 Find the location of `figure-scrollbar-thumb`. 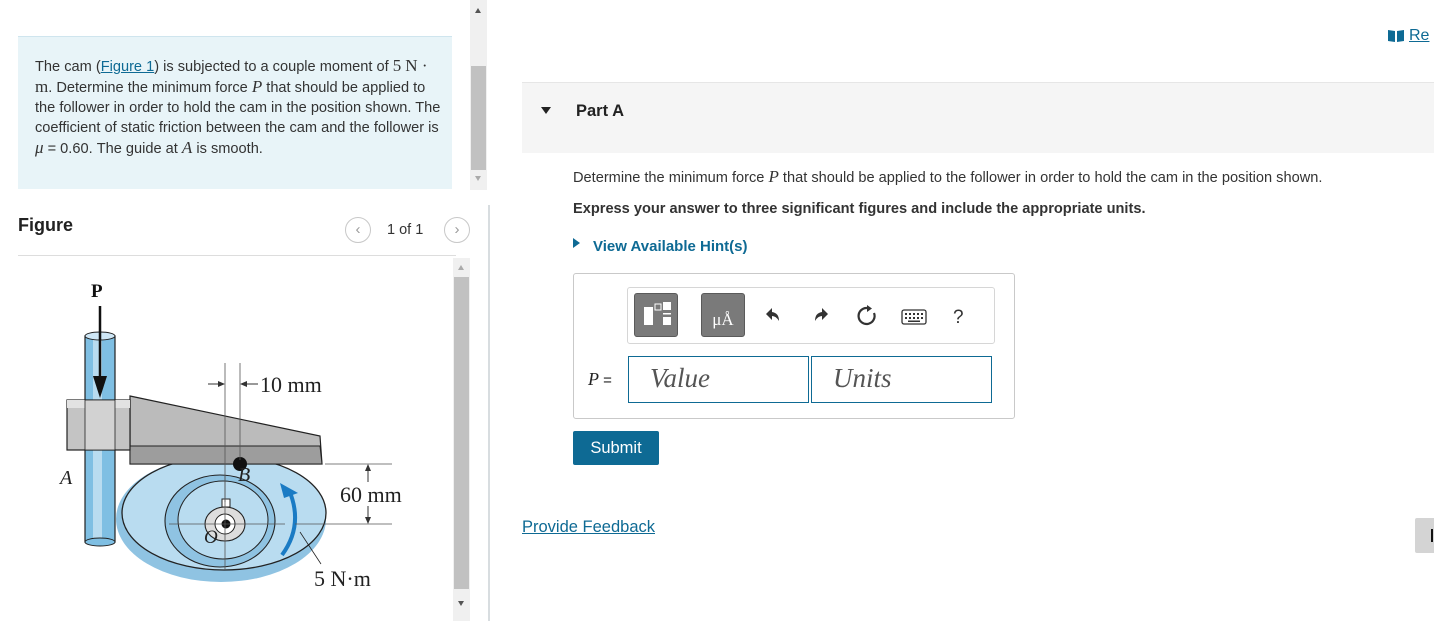

figure-scrollbar-thumb is located at coordinates (461, 433).